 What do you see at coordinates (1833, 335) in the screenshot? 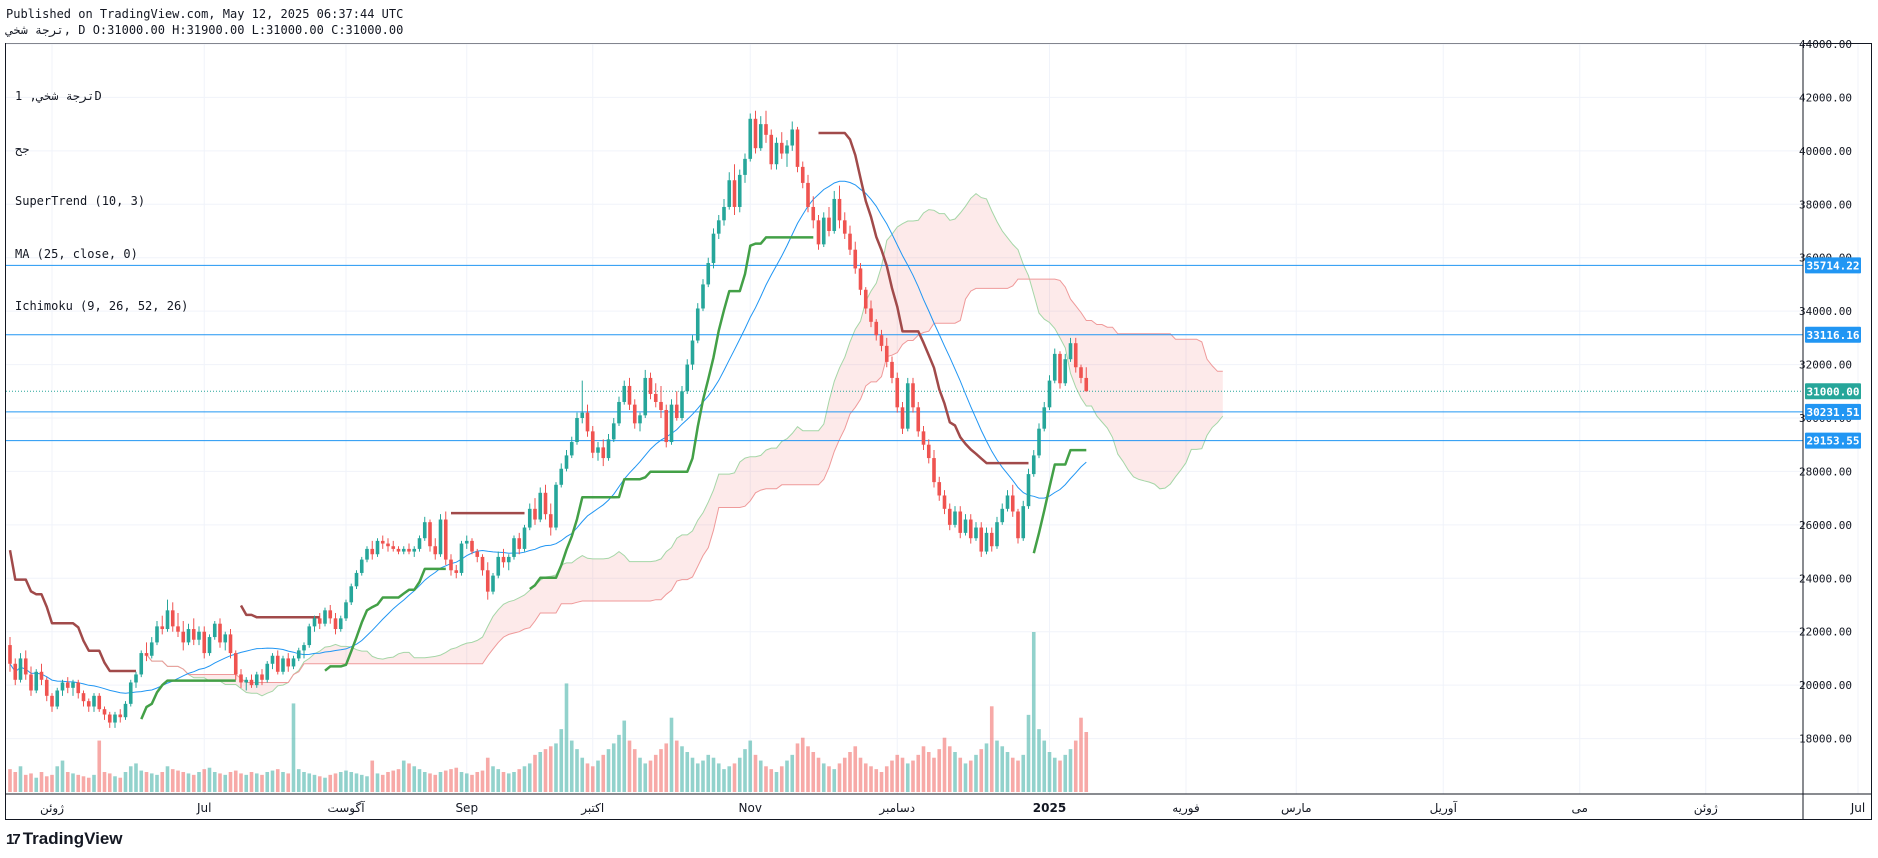
I see `price-level-label-text: 33116.16` at bounding box center [1833, 335].